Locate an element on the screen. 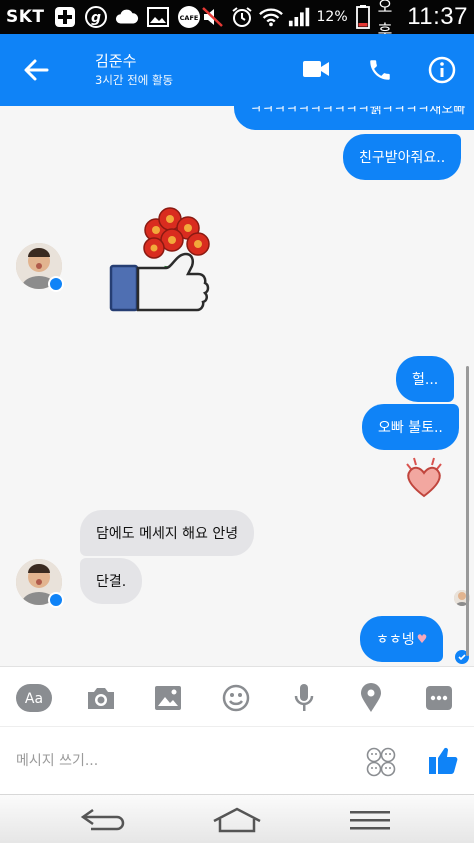  incoming-message: 단결. is located at coordinates (111, 581).